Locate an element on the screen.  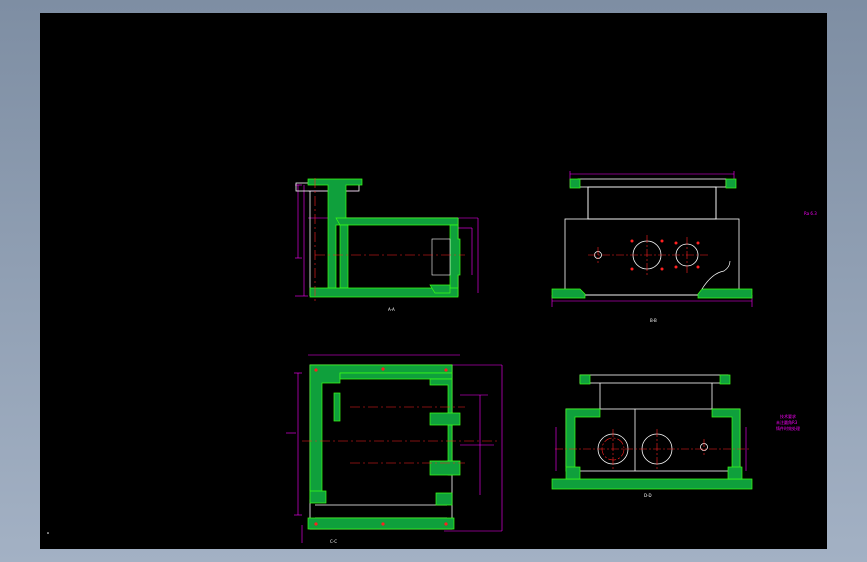
tech-note-line-3: 铸件时效处理 is located at coordinates (788, 428).